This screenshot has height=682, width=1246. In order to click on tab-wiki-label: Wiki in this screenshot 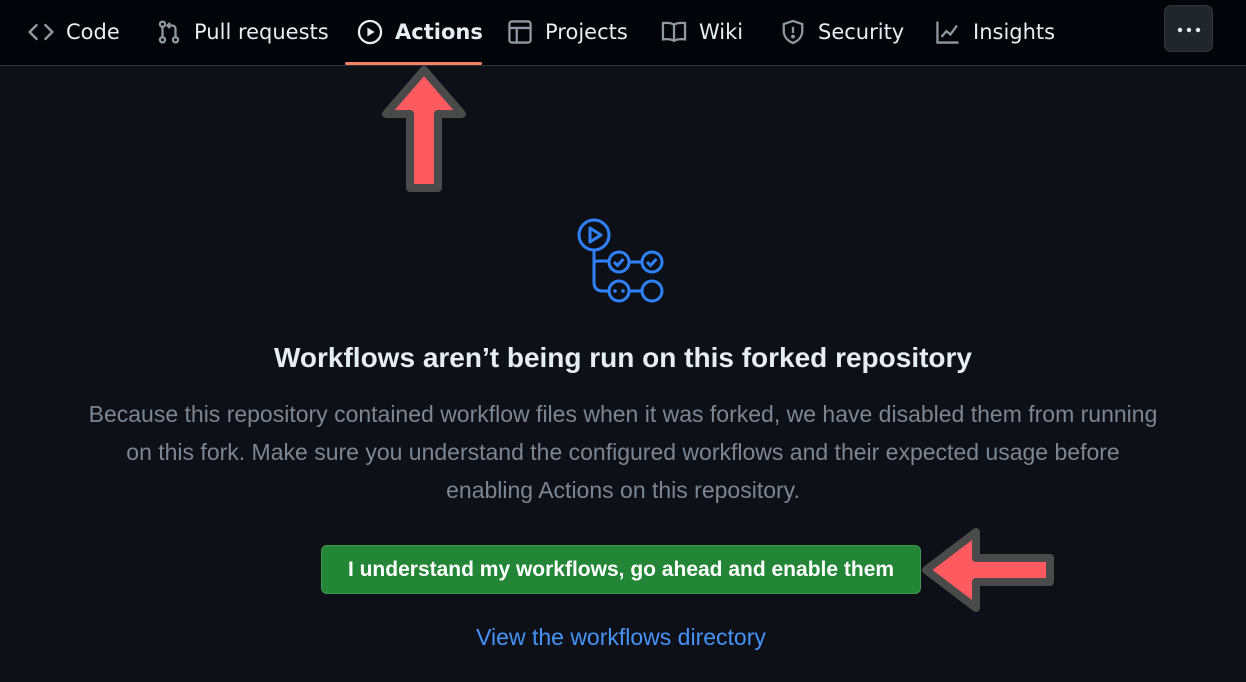, I will do `click(721, 32)`.